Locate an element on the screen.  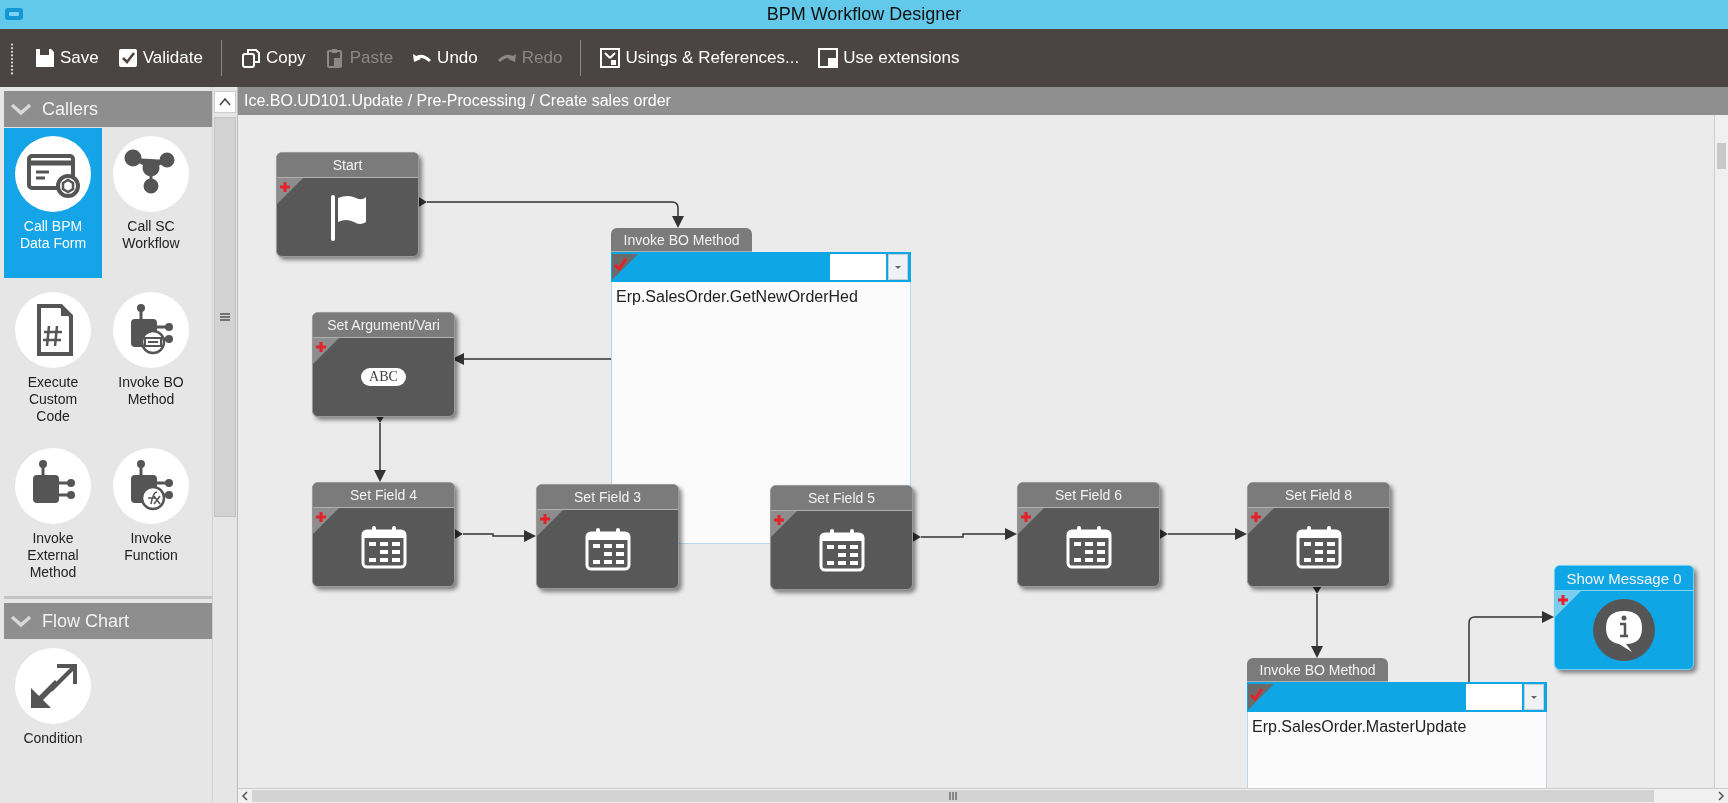
toolbox-item: Call SC Workflow is located at coordinates (151, 203).